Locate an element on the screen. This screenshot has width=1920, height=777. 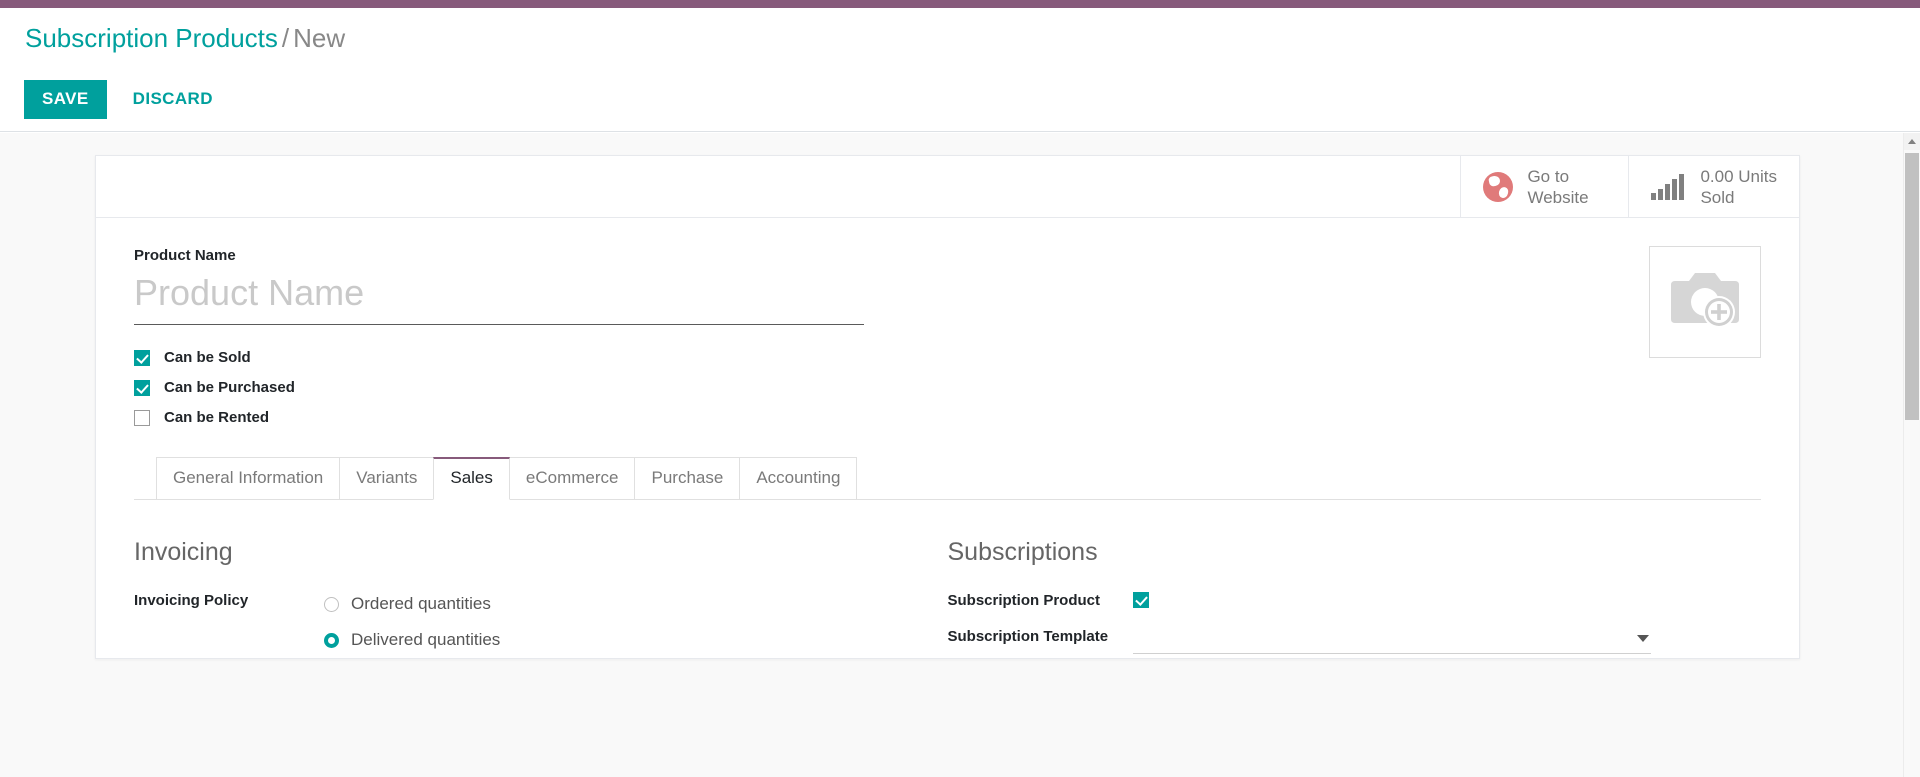
ordered-quantities-option: Ordered quantities is located at coordinates (412, 604).